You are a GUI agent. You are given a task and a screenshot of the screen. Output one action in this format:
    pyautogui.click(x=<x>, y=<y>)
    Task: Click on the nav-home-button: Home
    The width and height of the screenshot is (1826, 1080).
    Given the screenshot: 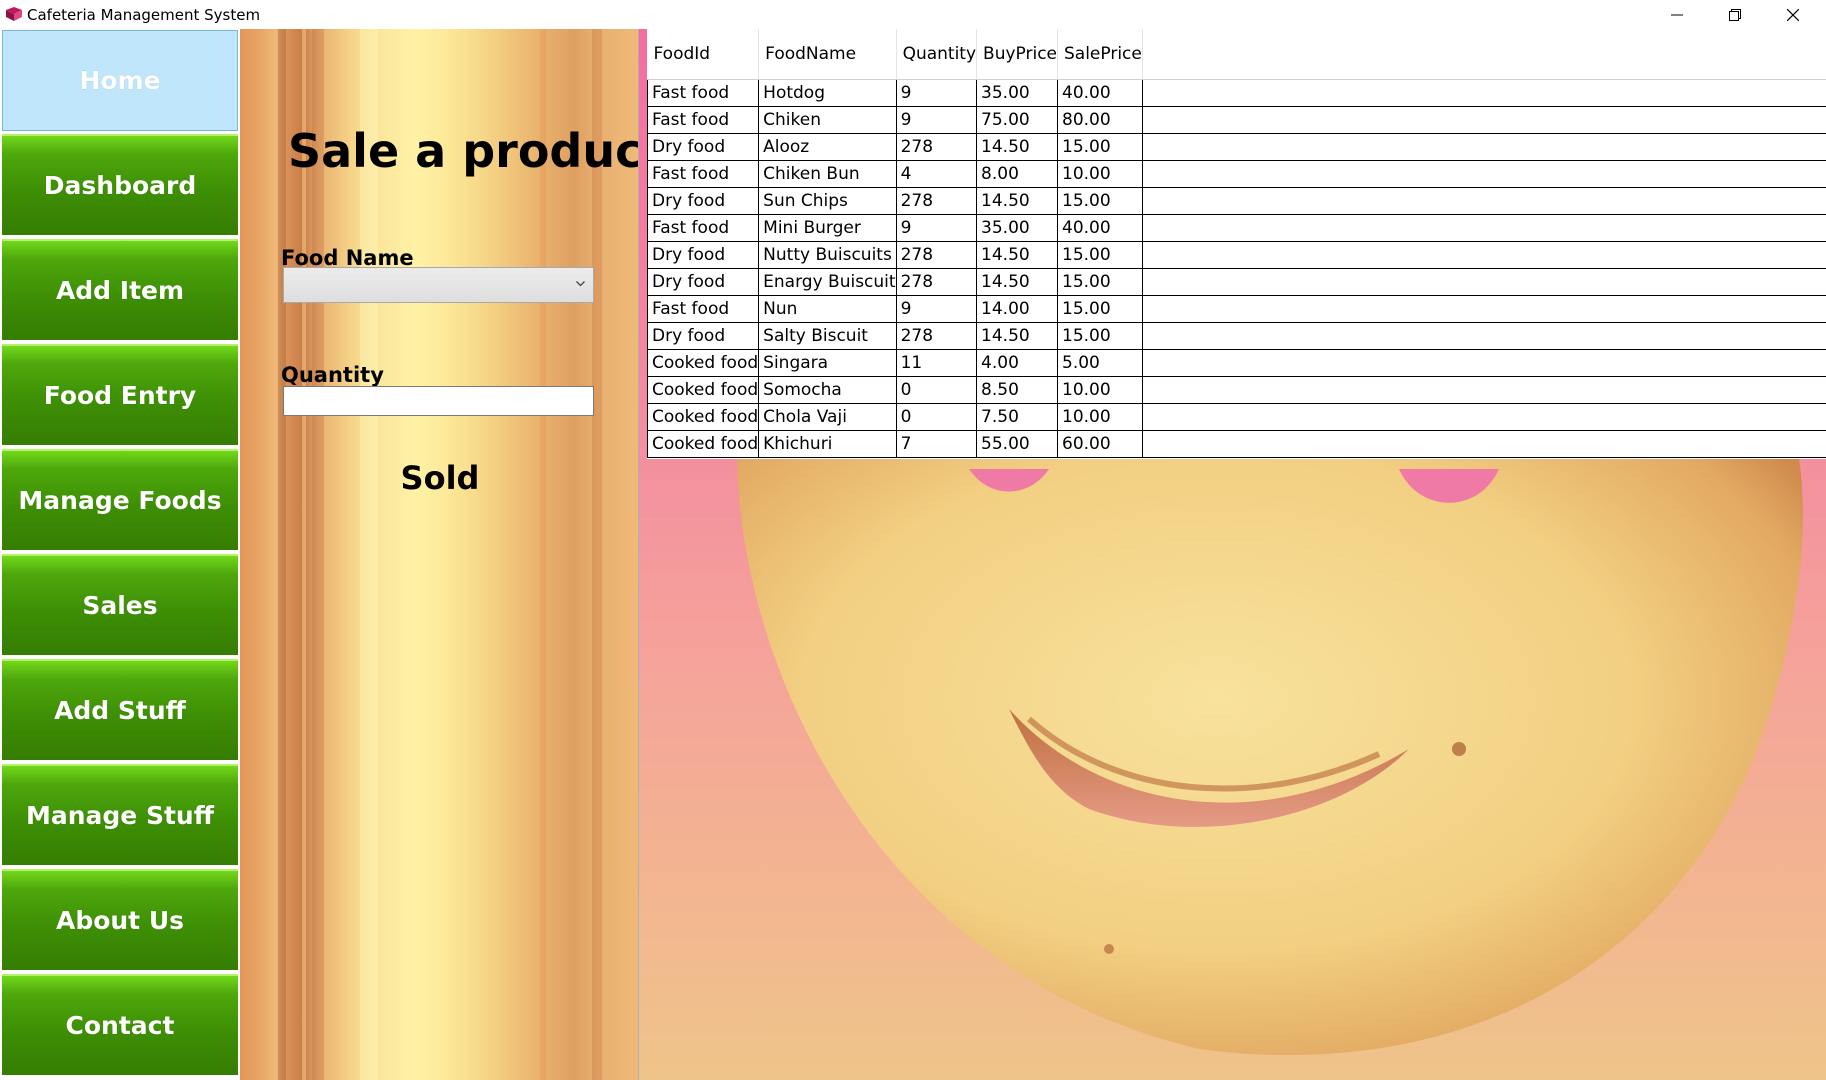 What is the action you would take?
    pyautogui.click(x=120, y=80)
    